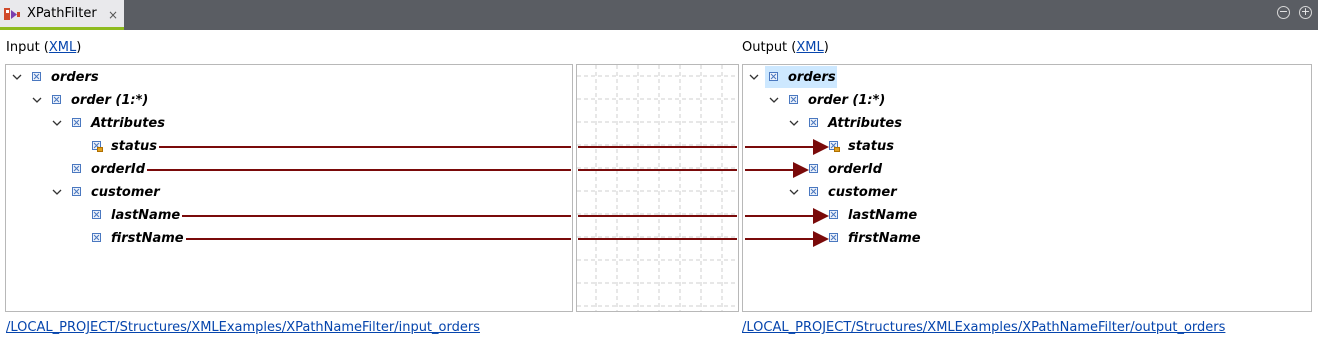 The height and width of the screenshot is (342, 1318). Describe the element at coordinates (1305, 12) in the screenshot. I see `maximize-icon: +` at that location.